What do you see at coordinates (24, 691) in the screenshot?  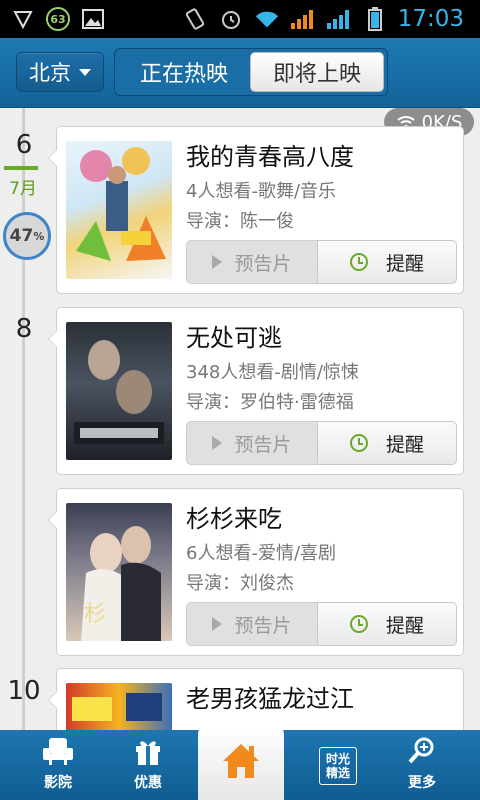 I see `date-day: 10` at bounding box center [24, 691].